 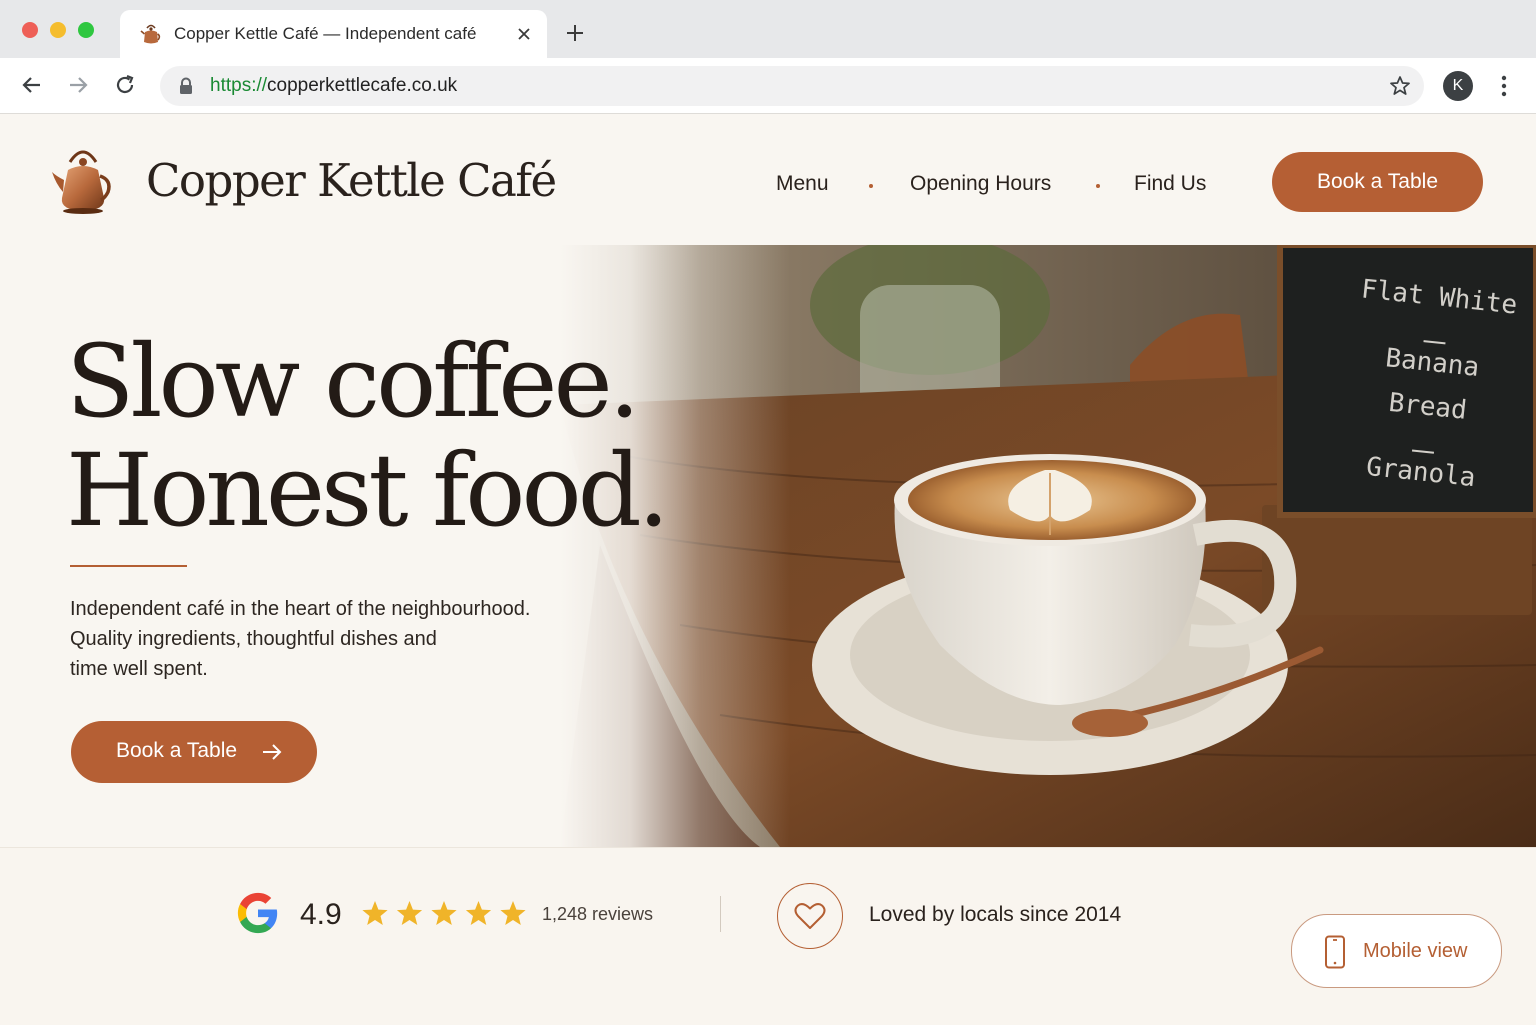 I want to click on mobile-phone-icon, so click(x=1335, y=952).